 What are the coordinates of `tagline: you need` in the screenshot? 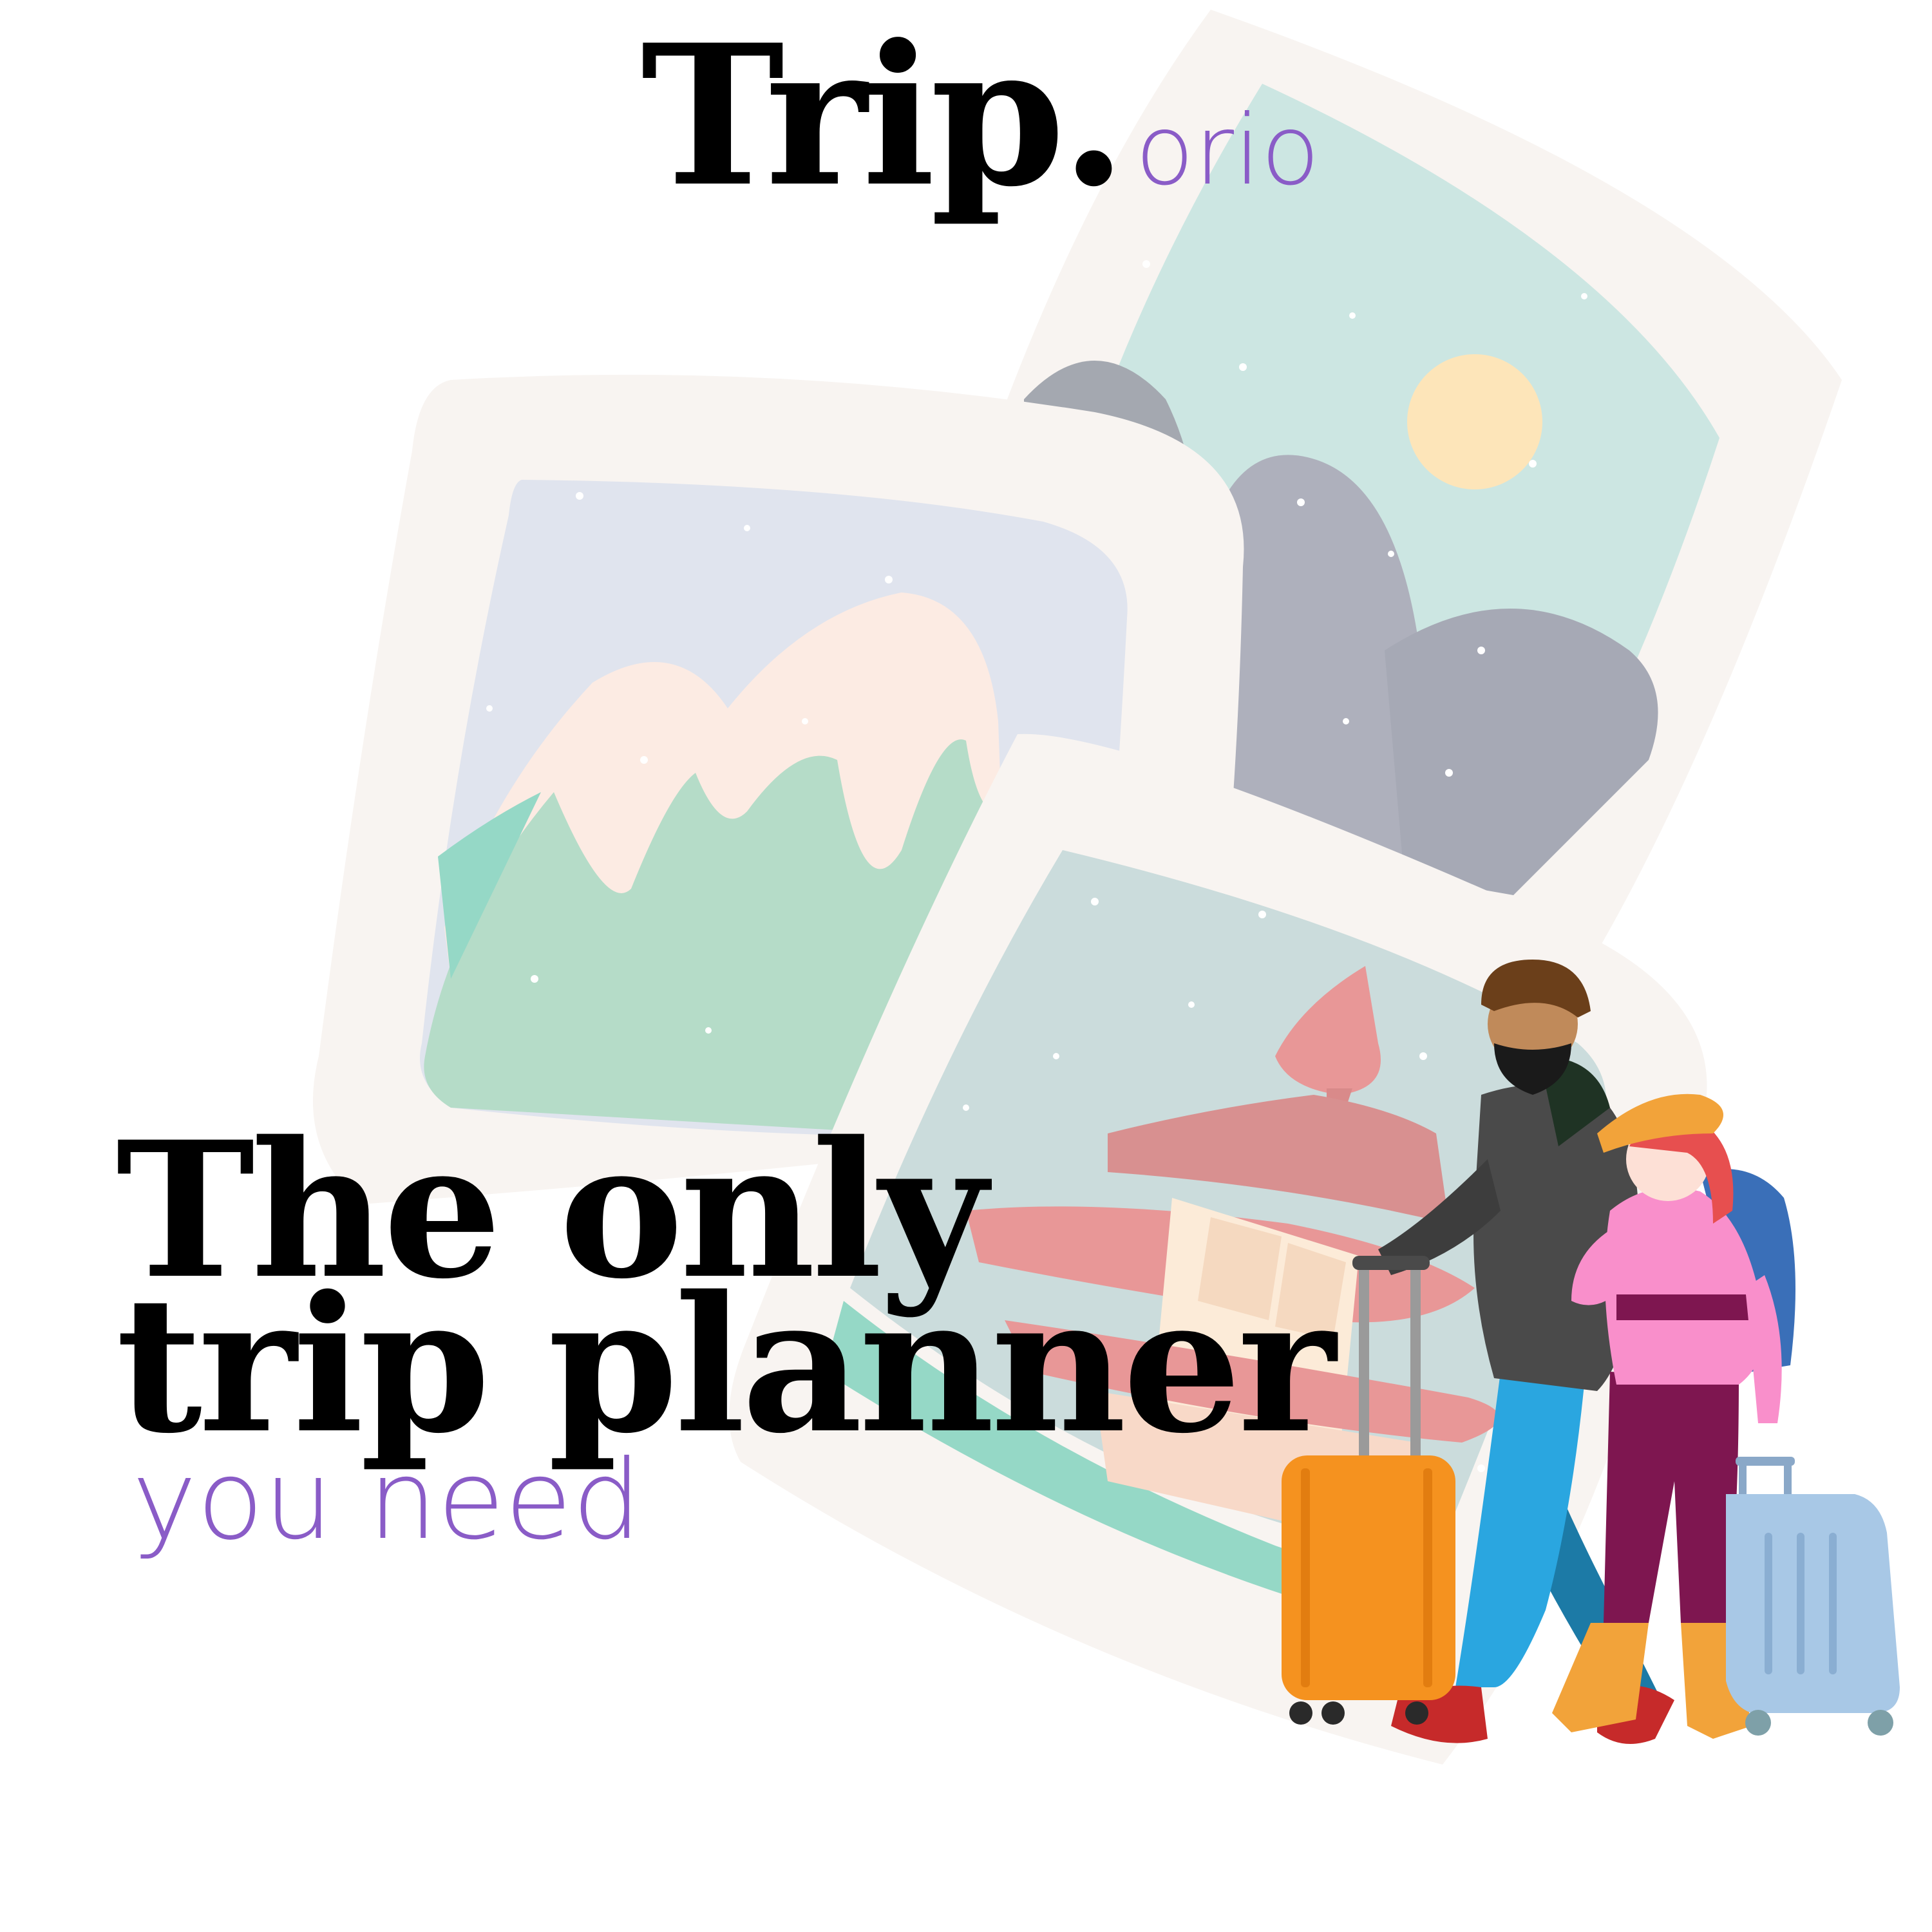 It's located at (387, 1500).